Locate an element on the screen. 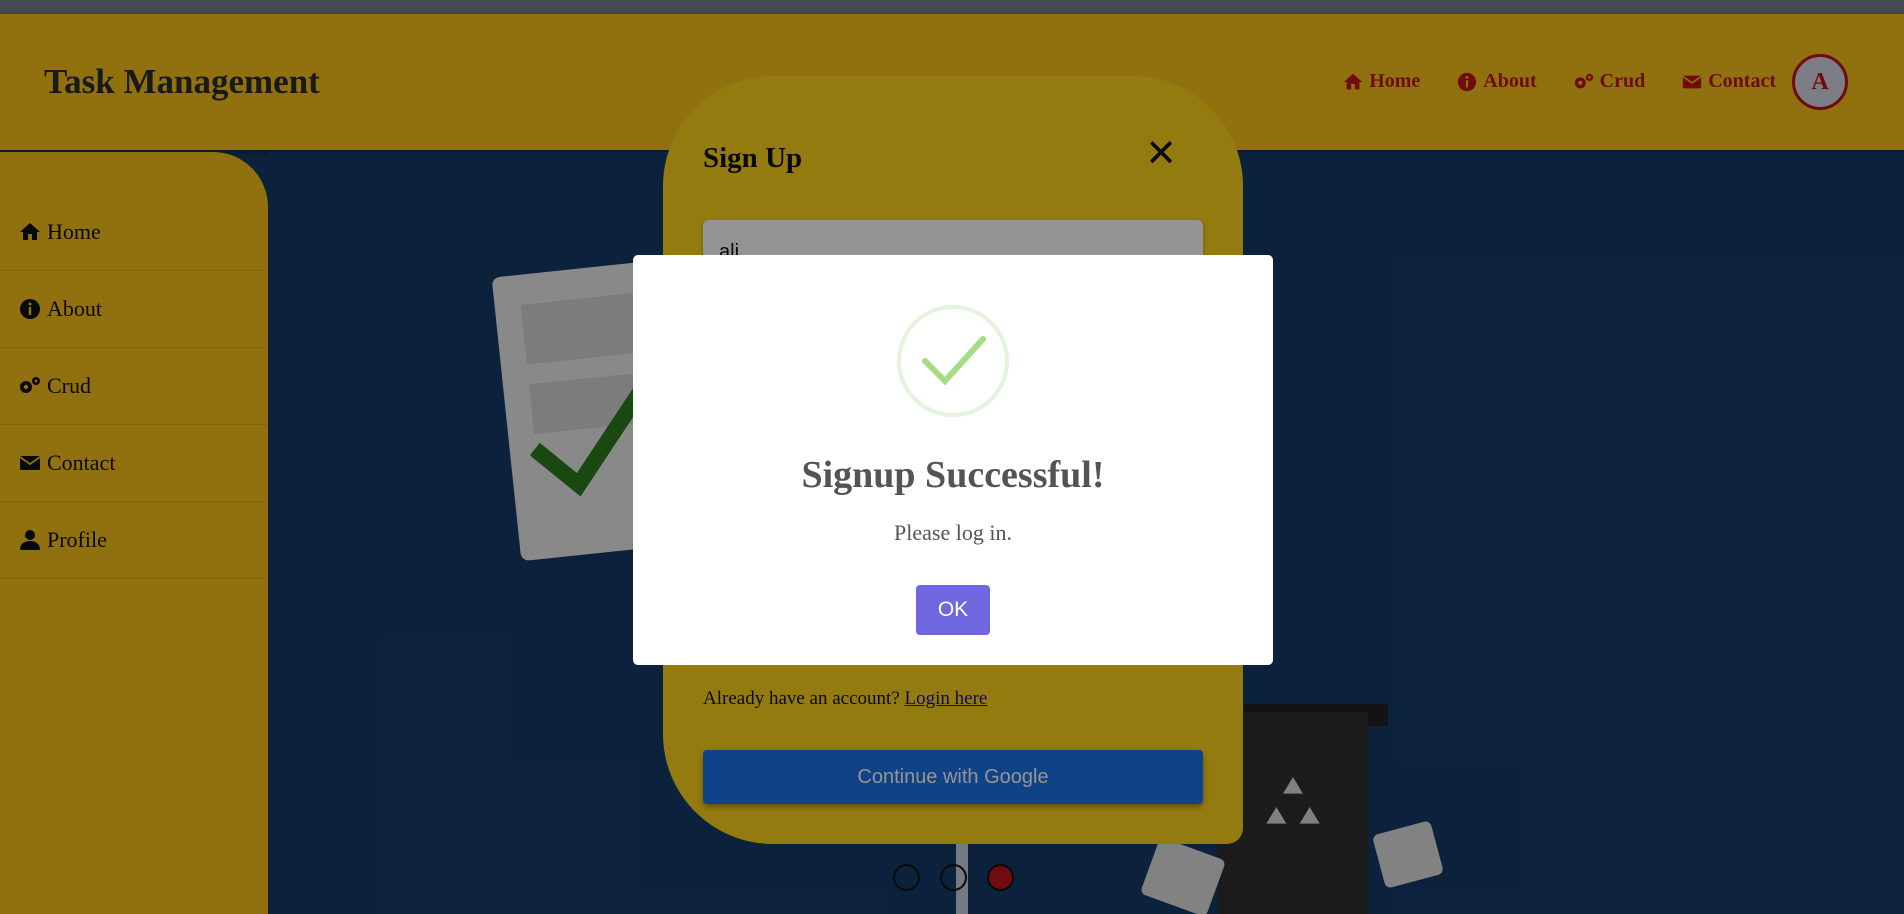  ok-button: OK is located at coordinates (953, 610).